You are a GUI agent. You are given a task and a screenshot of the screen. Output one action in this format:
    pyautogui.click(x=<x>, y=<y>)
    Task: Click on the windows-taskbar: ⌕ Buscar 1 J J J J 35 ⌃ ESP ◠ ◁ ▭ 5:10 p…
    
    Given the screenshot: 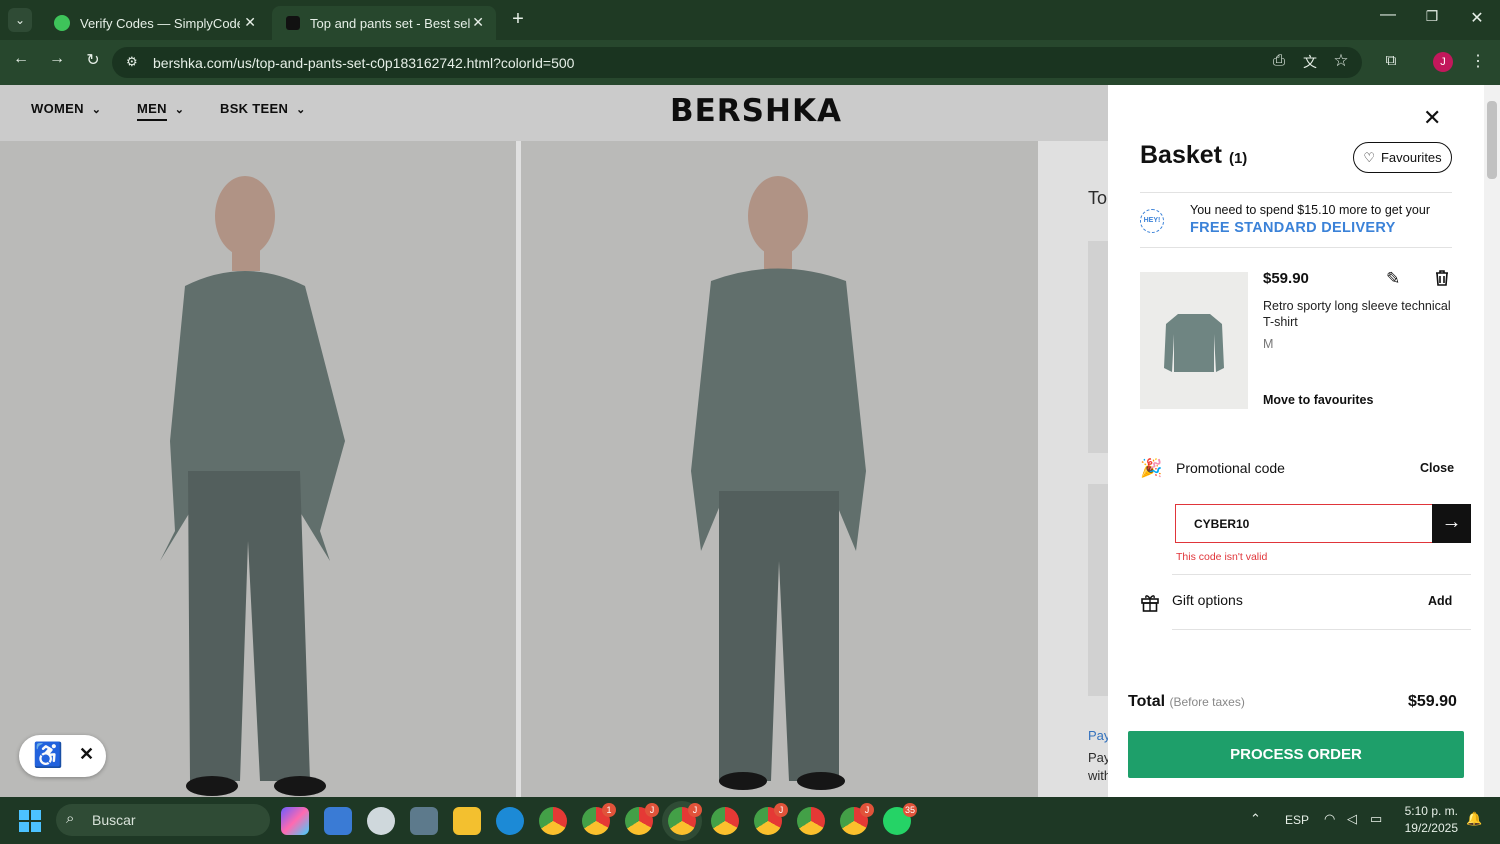 What is the action you would take?
    pyautogui.click(x=750, y=820)
    